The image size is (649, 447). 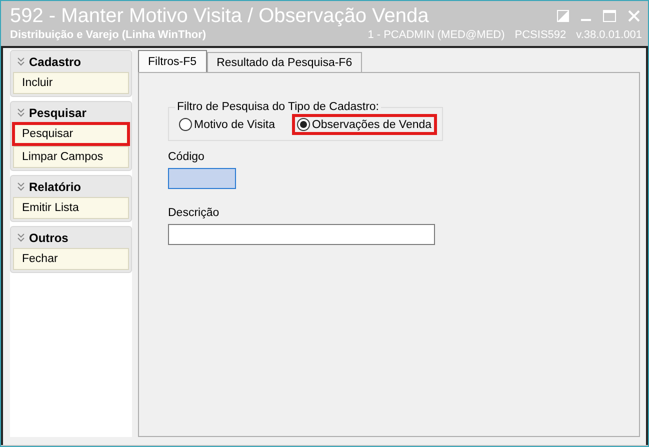 I want to click on sidebar-item: Incluir, so click(x=71, y=83).